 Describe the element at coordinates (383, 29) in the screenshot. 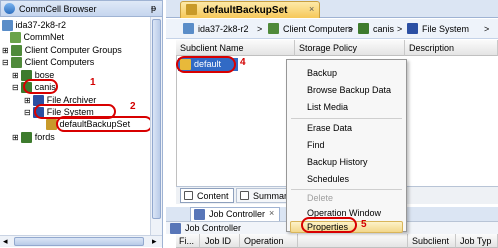

I see `breadcrumb-item: canis` at that location.